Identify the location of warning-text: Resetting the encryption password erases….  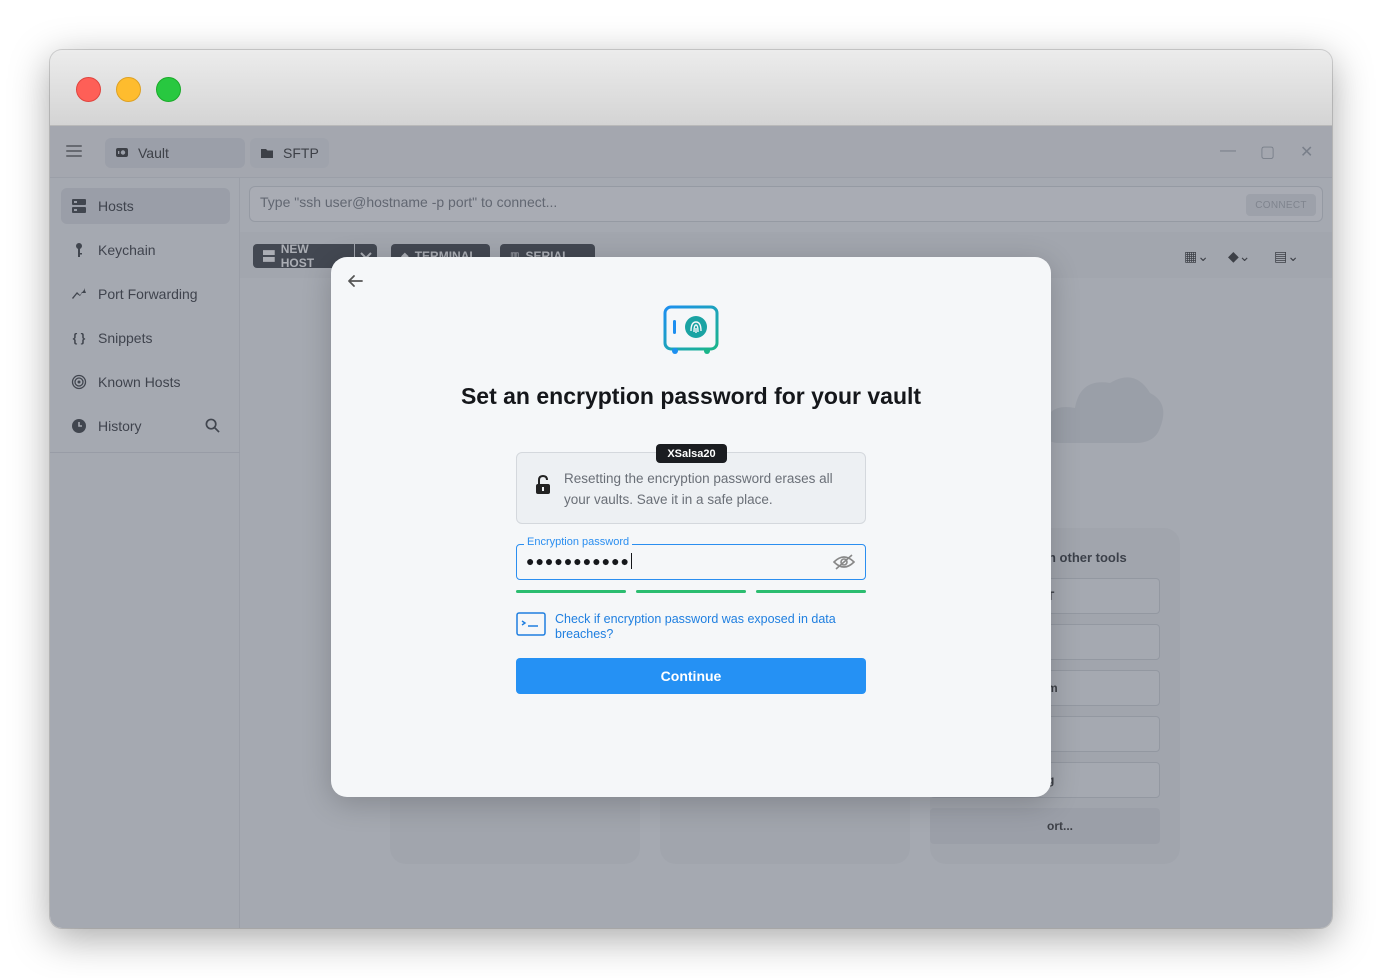
(698, 489).